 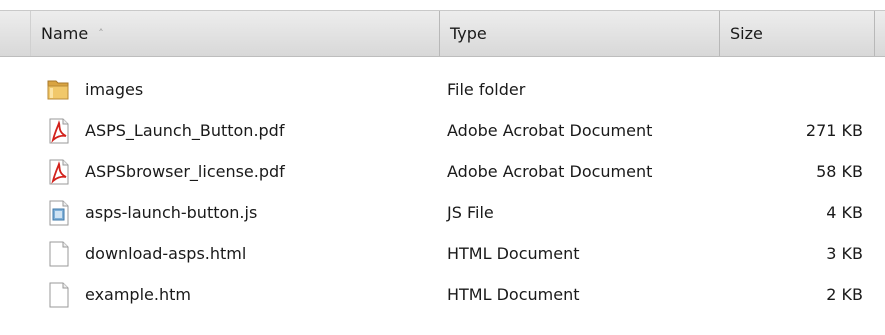 I want to click on file-name: asps-launch-button.js, so click(x=171, y=212).